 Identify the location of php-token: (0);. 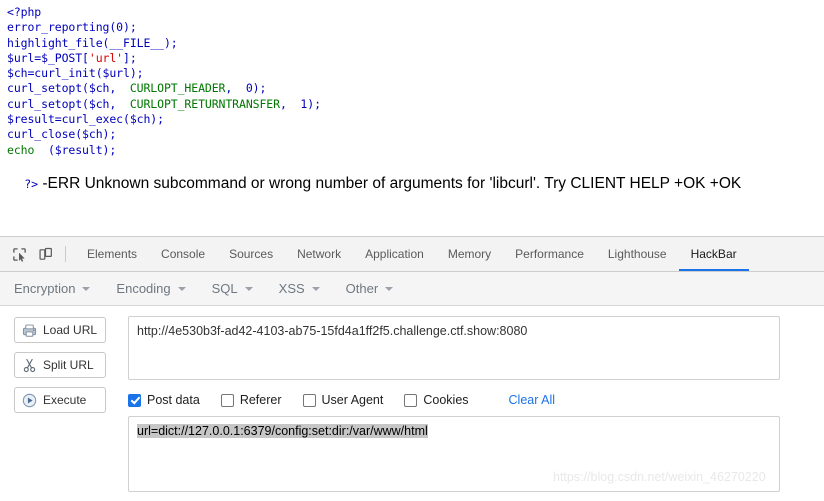
(123, 27).